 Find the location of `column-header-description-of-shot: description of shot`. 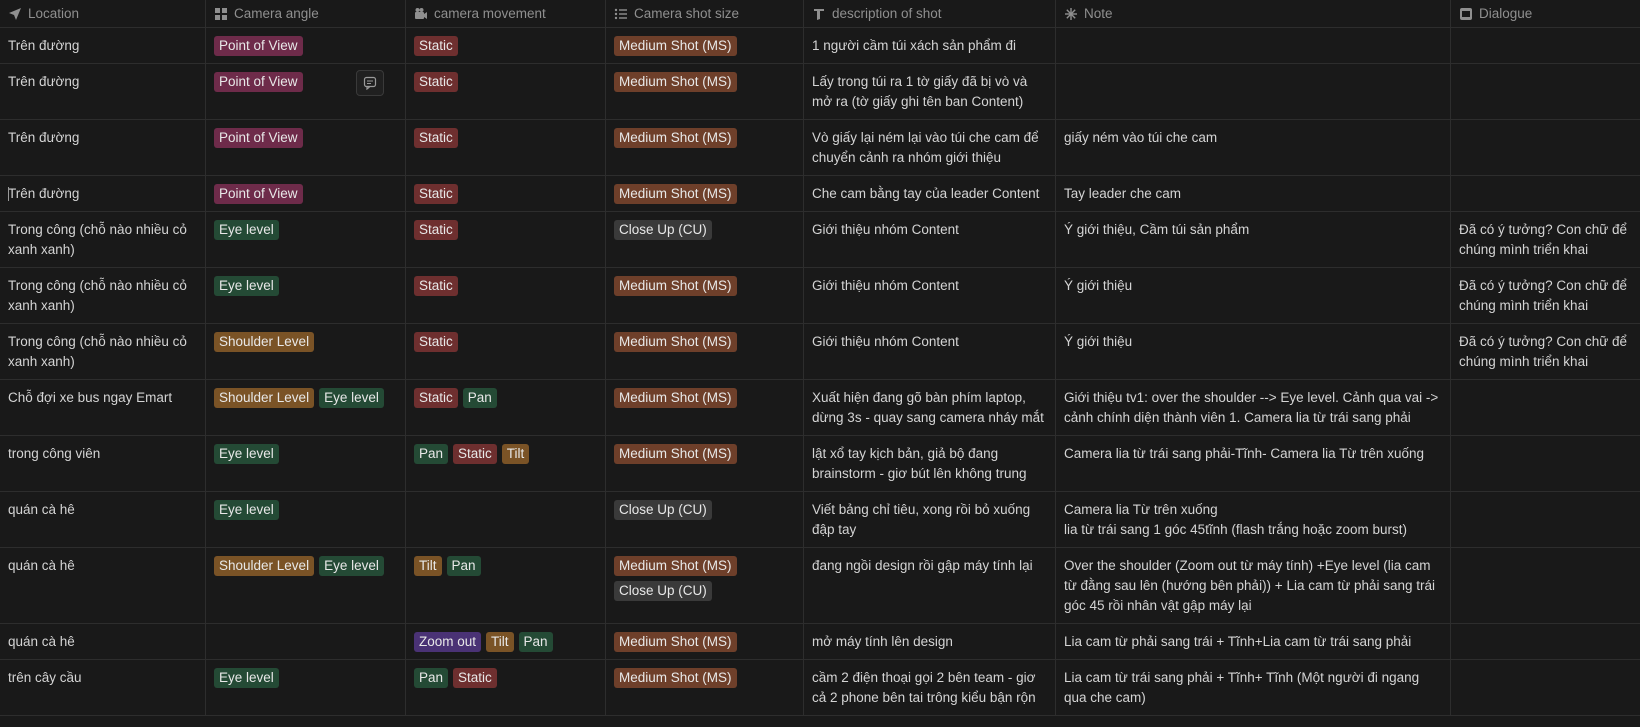

column-header-description-of-shot: description of shot is located at coordinates (930, 14).